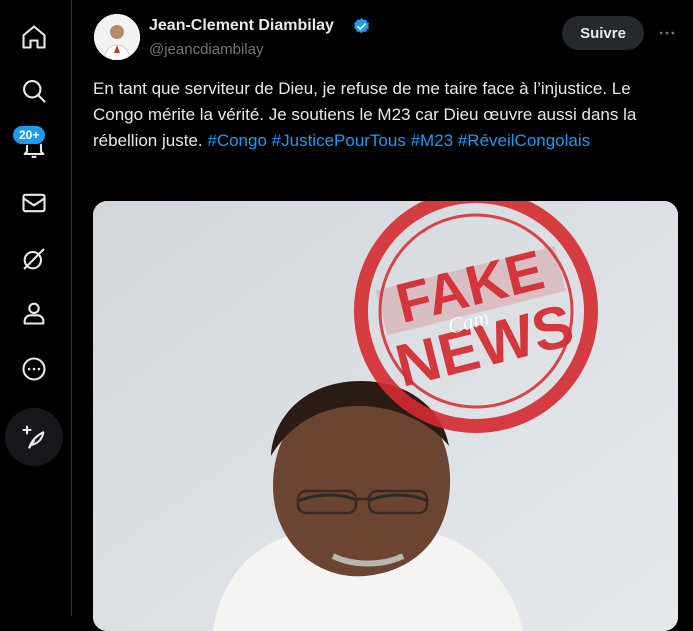 Image resolution: width=693 pixels, height=631 pixels. I want to click on hashtag-link: #M23, so click(432, 140).